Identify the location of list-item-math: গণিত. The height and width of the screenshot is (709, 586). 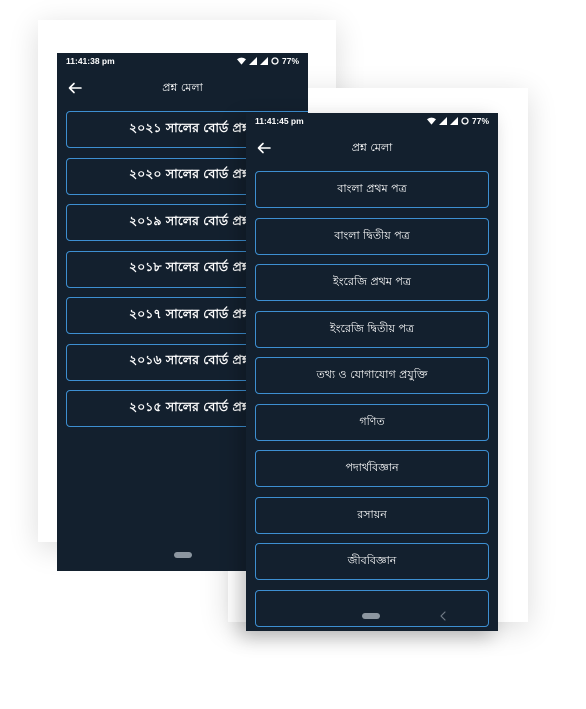
(372, 422).